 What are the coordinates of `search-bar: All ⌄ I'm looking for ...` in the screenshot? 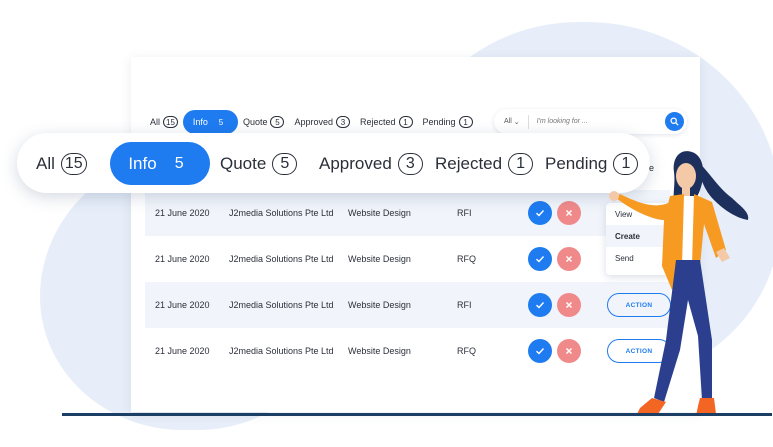 It's located at (590, 121).